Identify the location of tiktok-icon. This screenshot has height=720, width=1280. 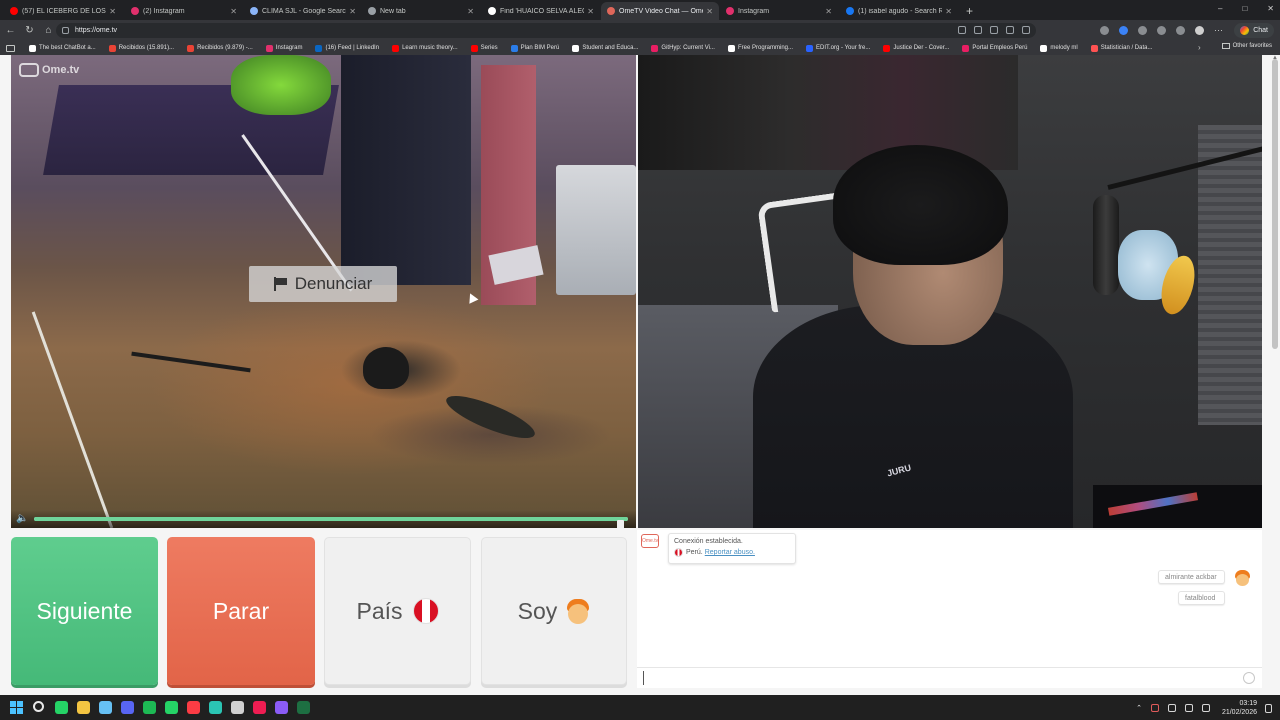
(259, 707).